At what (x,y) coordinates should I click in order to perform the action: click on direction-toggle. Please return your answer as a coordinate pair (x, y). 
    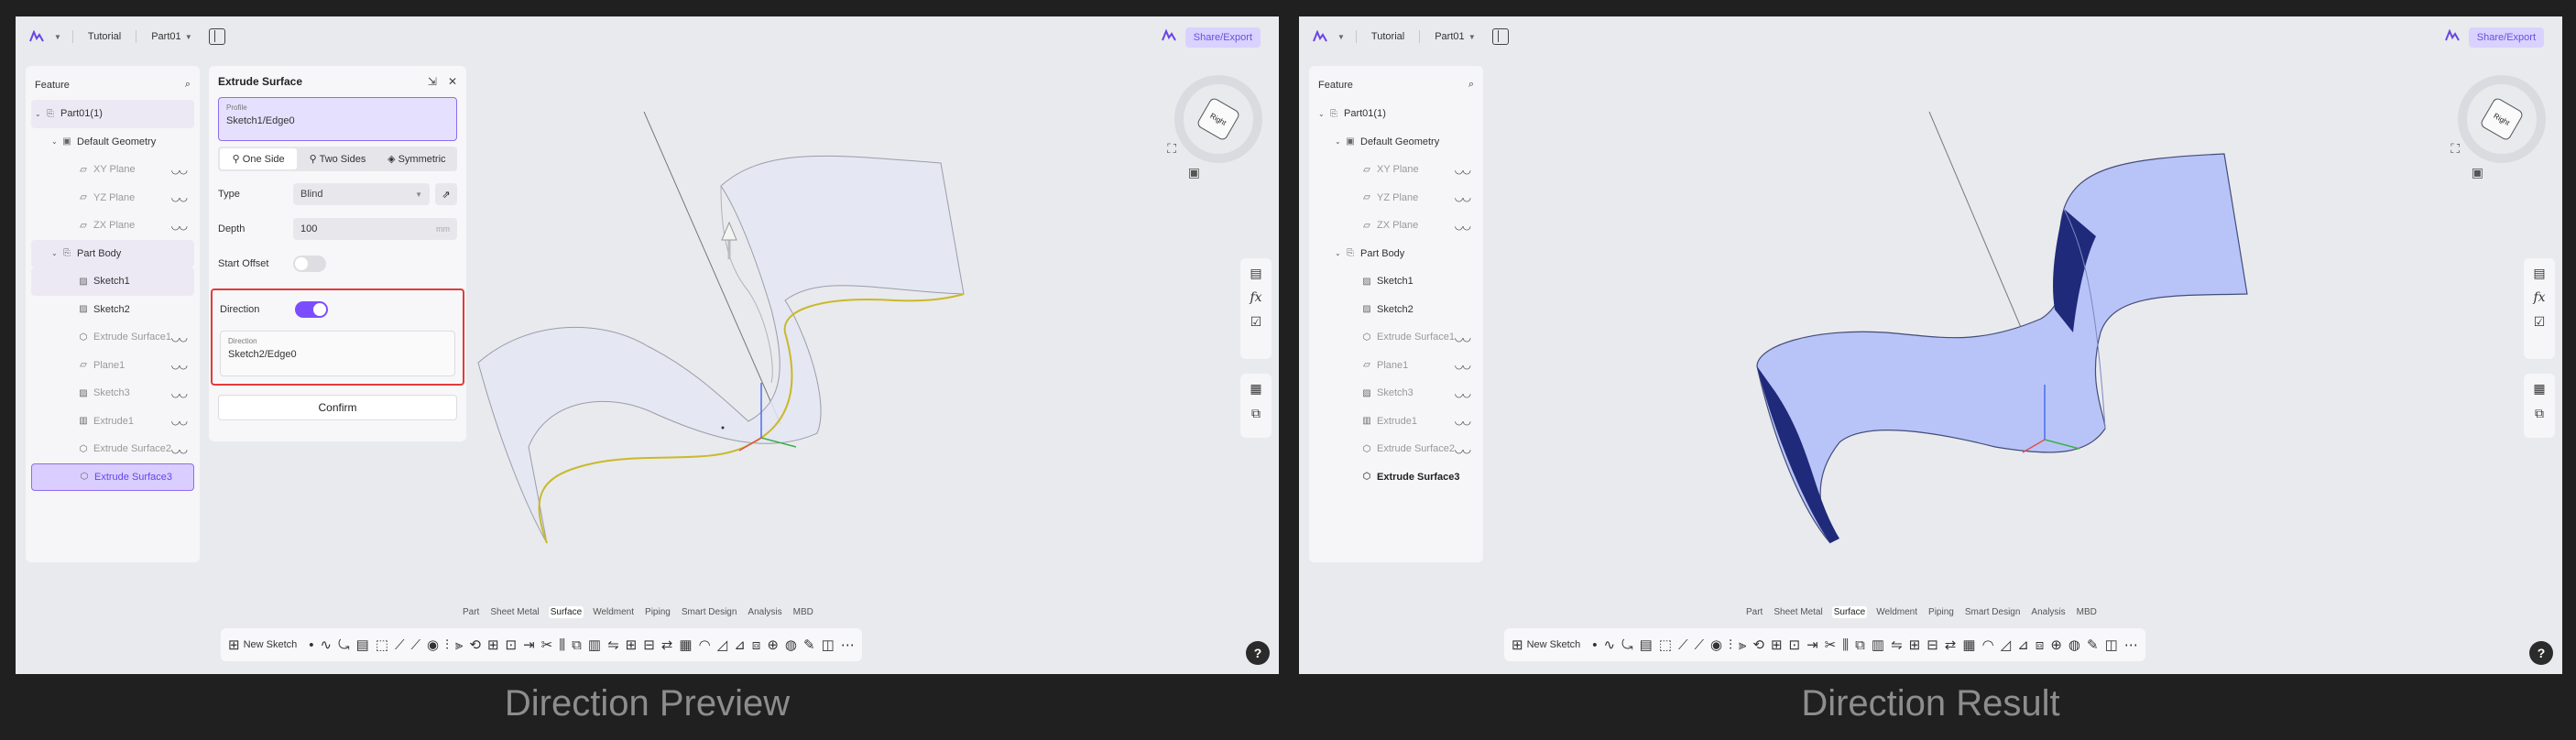
    Looking at the image, I should click on (311, 309).